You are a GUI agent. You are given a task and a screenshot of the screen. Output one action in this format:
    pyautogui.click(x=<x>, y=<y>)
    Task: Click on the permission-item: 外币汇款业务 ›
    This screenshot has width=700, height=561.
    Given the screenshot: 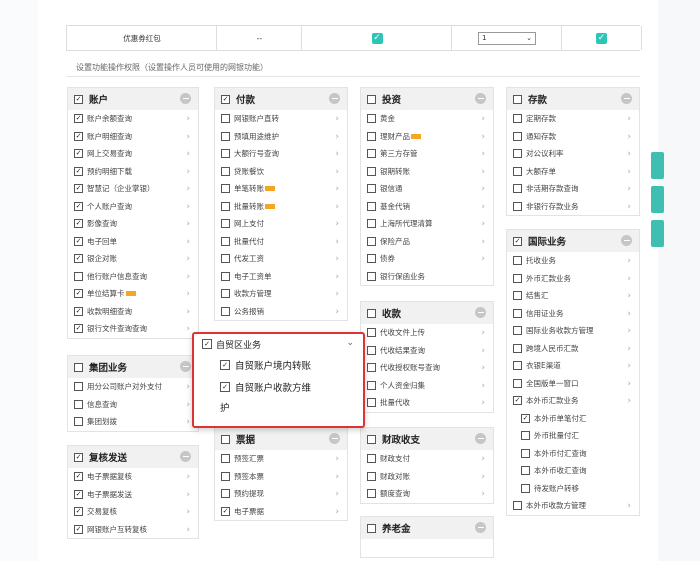 What is the action you would take?
    pyautogui.click(x=573, y=279)
    